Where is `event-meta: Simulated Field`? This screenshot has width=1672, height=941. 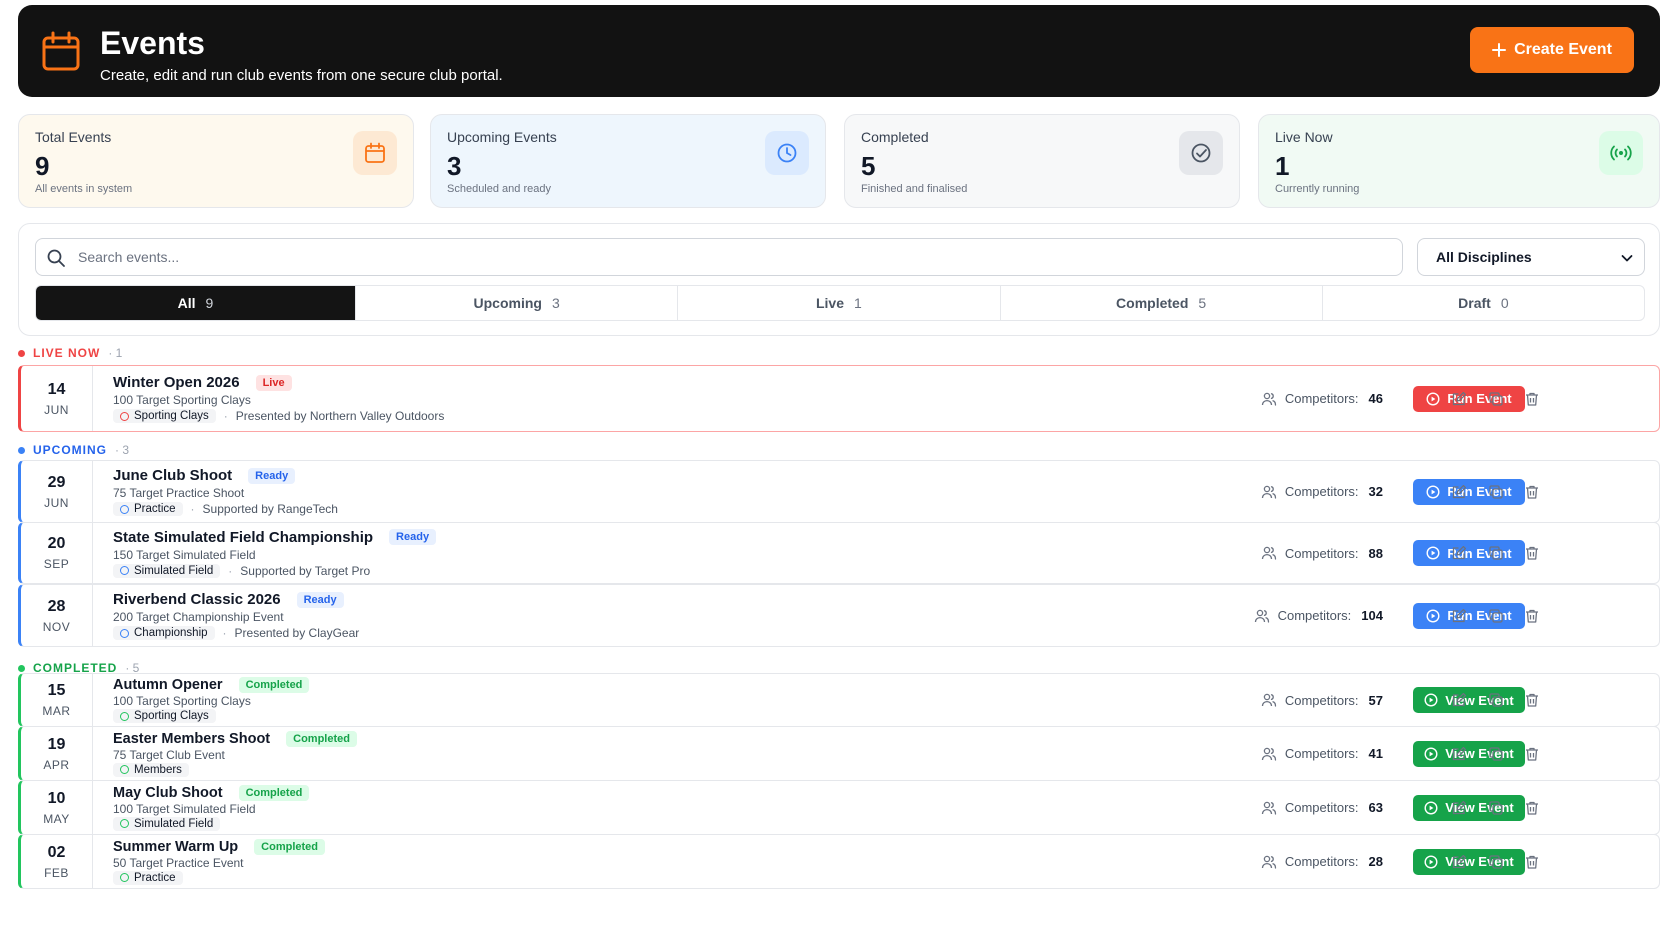
event-meta: Simulated Field is located at coordinates (211, 823).